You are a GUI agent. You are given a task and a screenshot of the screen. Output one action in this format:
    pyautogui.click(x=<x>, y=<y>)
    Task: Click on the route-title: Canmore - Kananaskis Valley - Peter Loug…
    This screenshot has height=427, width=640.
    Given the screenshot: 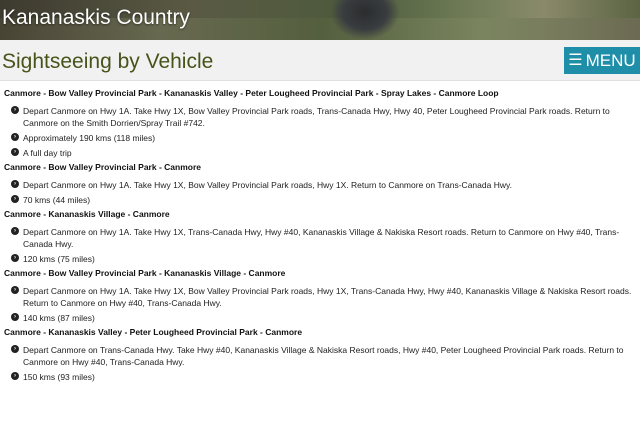 What is the action you would take?
    pyautogui.click(x=153, y=332)
    